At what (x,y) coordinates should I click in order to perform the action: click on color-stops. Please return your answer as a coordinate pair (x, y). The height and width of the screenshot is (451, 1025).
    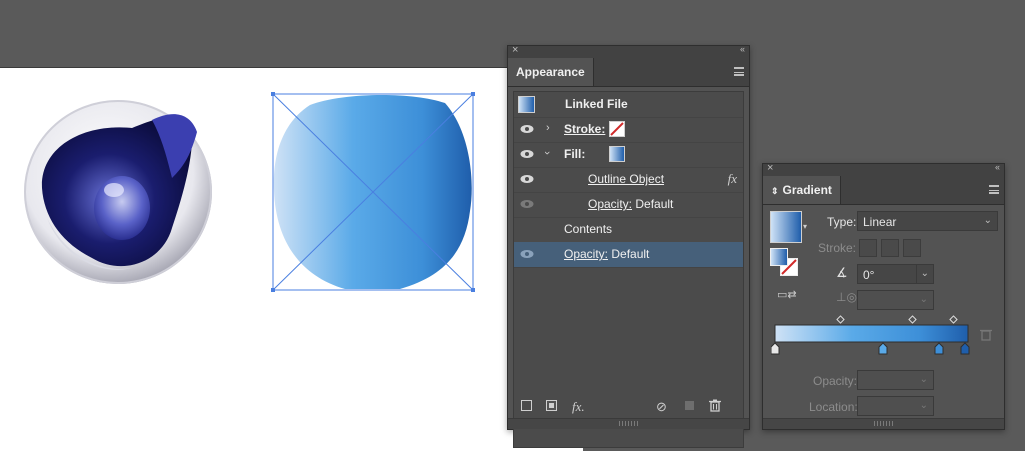
    Looking at the image, I should click on (870, 348).